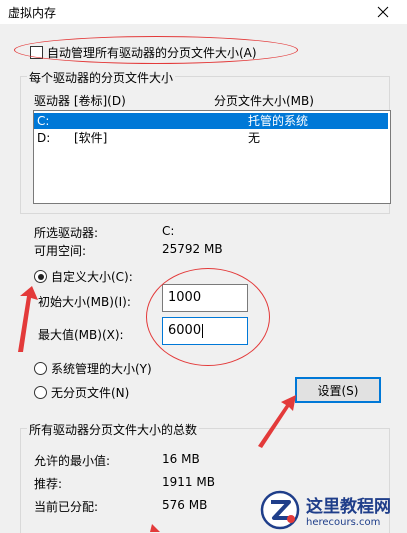  What do you see at coordinates (185, 330) in the screenshot?
I see `max-size-value: 6000` at bounding box center [185, 330].